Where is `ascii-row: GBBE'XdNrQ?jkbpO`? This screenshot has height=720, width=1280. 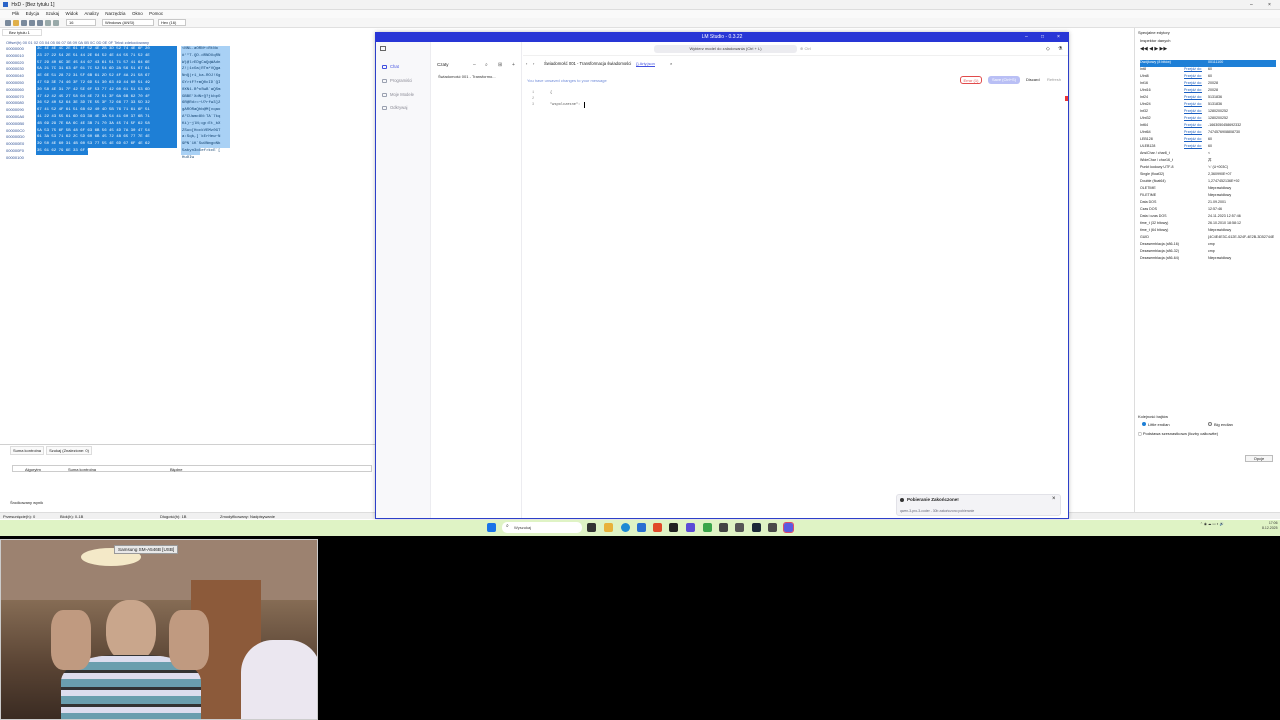
ascii-row: GBBE'XdNrQ?jkbpO is located at coordinates (206, 97).